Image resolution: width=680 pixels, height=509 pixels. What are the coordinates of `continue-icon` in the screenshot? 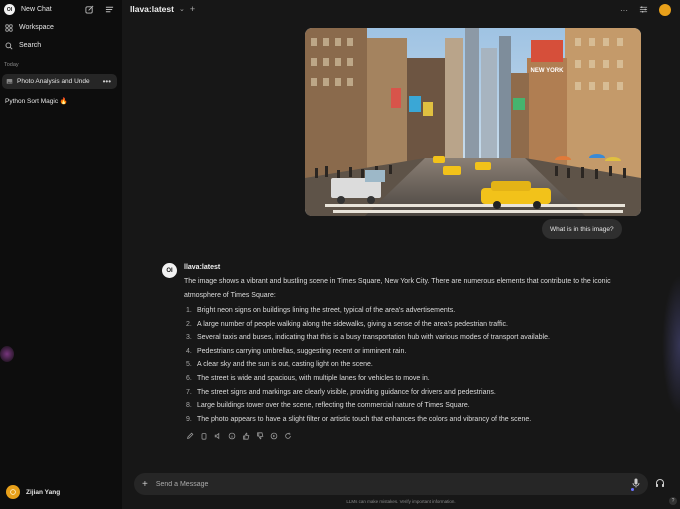 It's located at (274, 436).